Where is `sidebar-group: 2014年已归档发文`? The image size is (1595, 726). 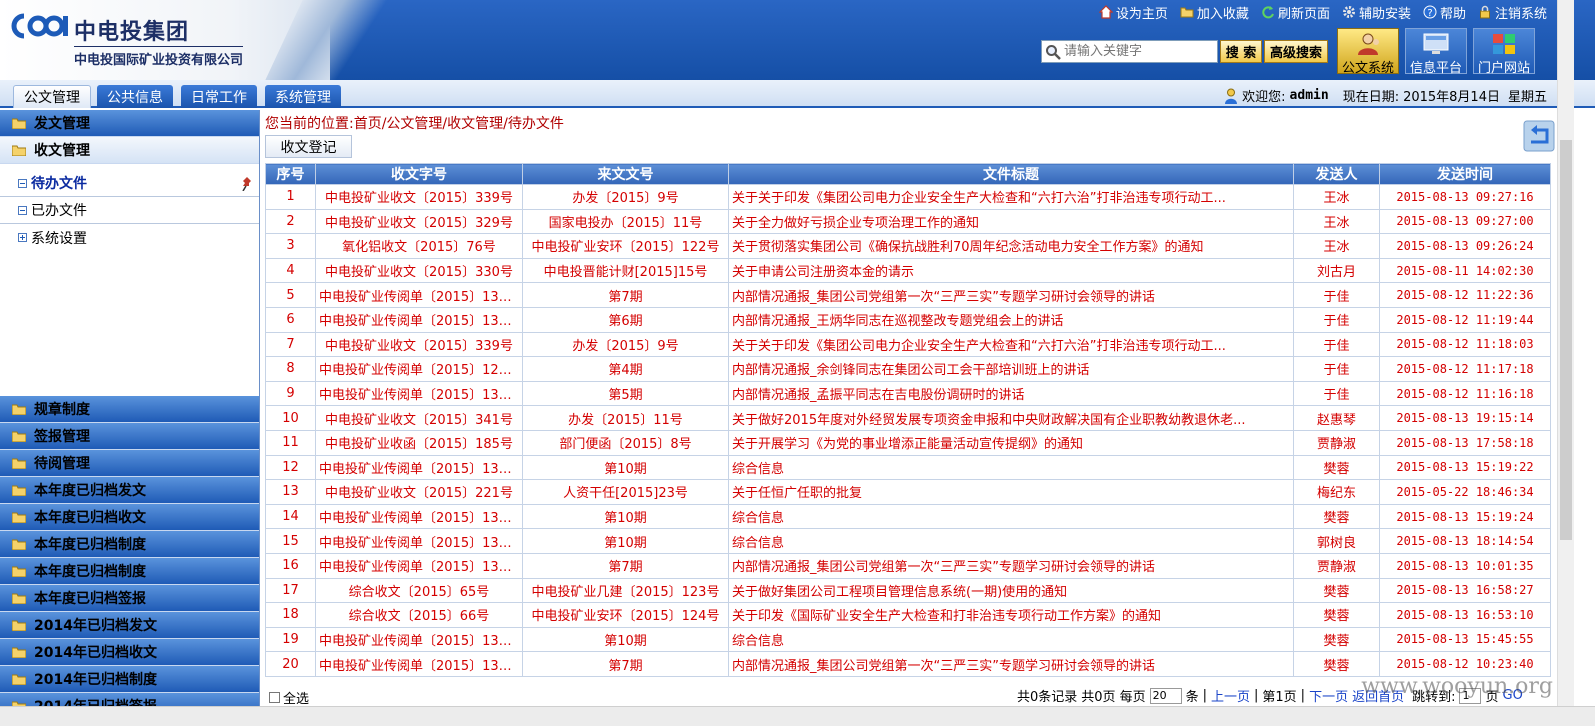 sidebar-group: 2014年已归档发文 is located at coordinates (129, 625).